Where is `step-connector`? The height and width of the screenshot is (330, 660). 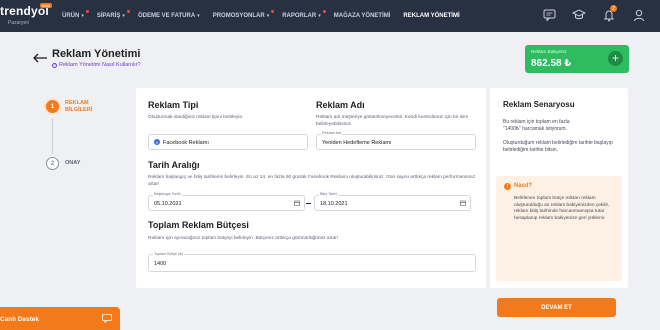
step-connector is located at coordinates (52, 136).